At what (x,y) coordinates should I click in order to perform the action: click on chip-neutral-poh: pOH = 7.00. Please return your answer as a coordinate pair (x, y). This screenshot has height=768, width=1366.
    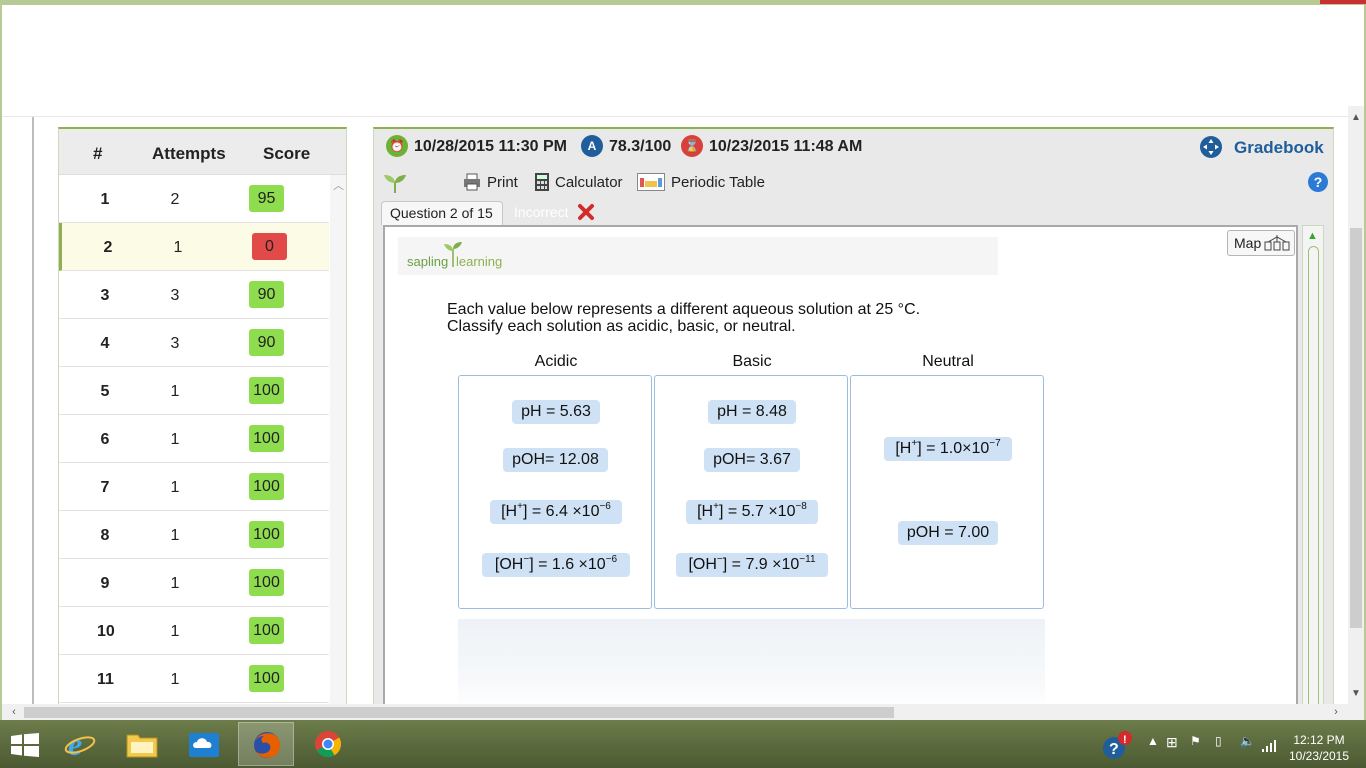
    Looking at the image, I should click on (948, 533).